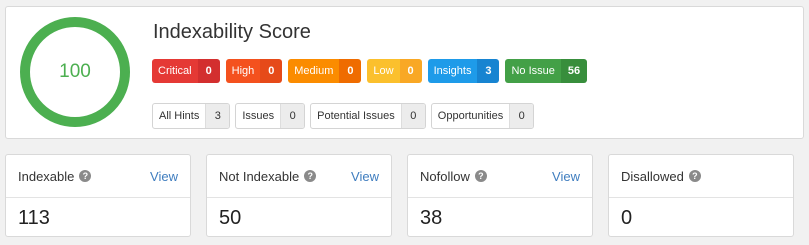  What do you see at coordinates (383, 71) in the screenshot?
I see `badge-label: Low` at bounding box center [383, 71].